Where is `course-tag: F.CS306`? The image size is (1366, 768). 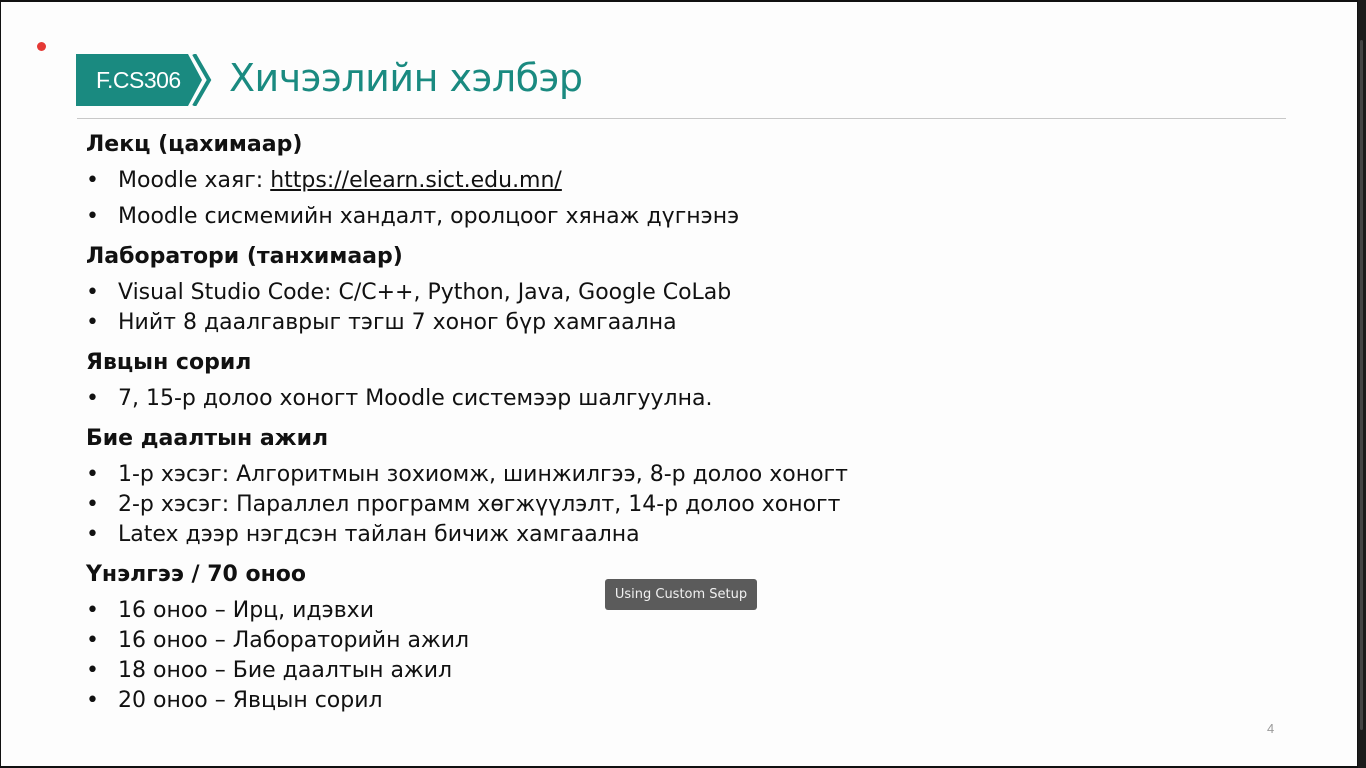
course-tag: F.CS306 is located at coordinates (146, 80).